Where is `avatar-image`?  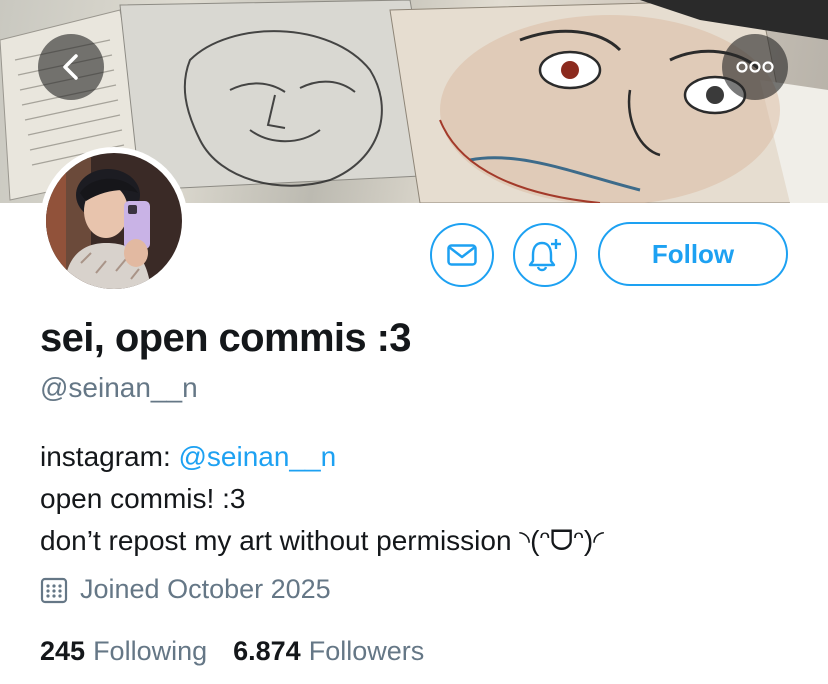 avatar-image is located at coordinates (114, 221).